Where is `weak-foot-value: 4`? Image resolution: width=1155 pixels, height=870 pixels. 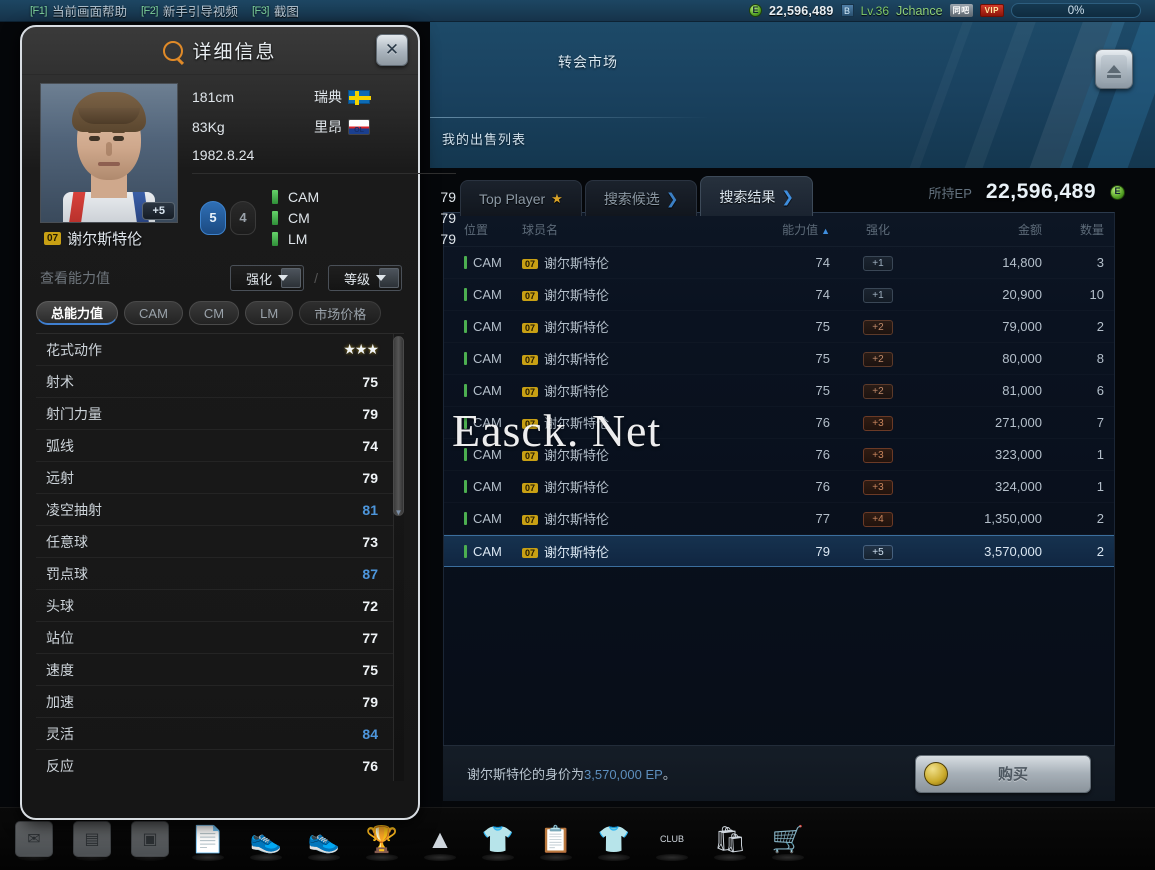 weak-foot-value: 4 is located at coordinates (243, 217).